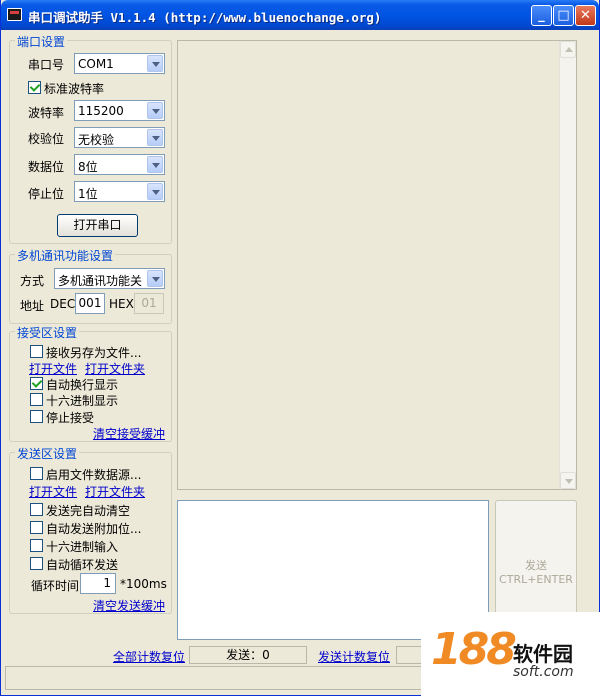 The width and height of the screenshot is (600, 696). Describe the element at coordinates (119, 164) in the screenshot. I see `databits-select: 8位` at that location.